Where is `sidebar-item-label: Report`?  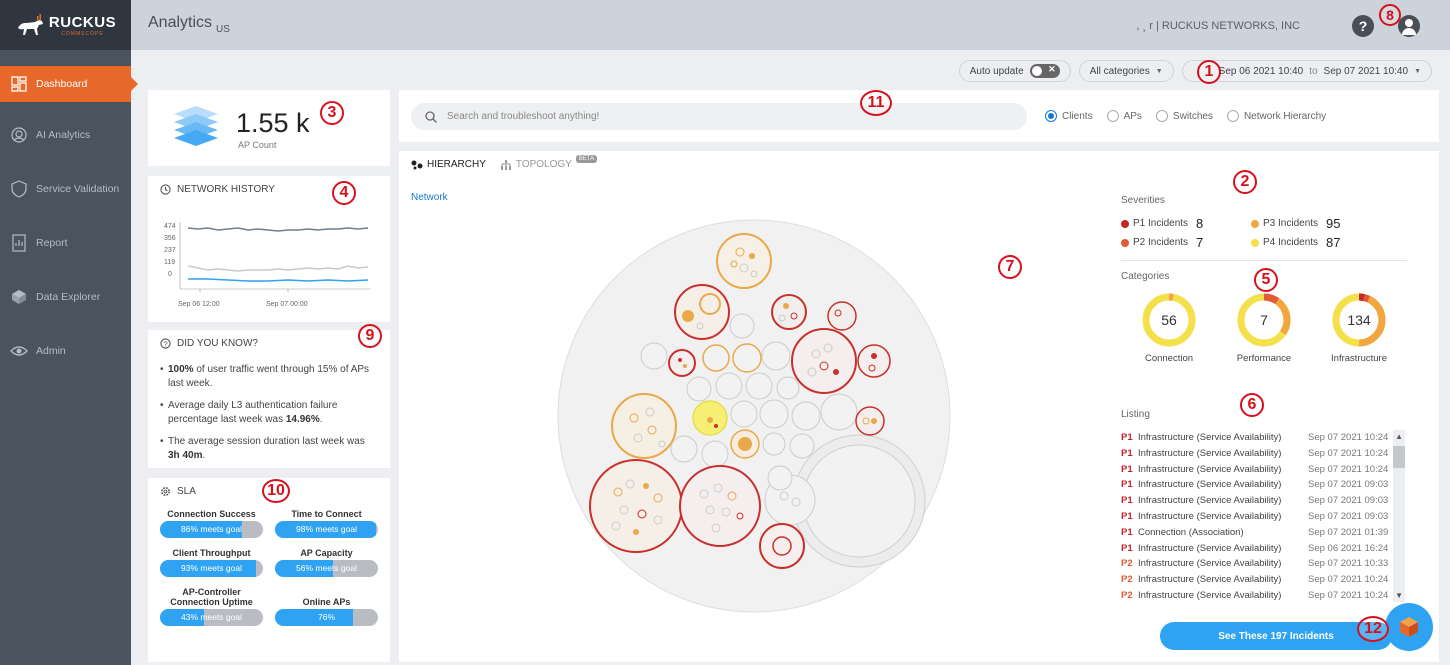
sidebar-item-label: Report is located at coordinates (52, 243).